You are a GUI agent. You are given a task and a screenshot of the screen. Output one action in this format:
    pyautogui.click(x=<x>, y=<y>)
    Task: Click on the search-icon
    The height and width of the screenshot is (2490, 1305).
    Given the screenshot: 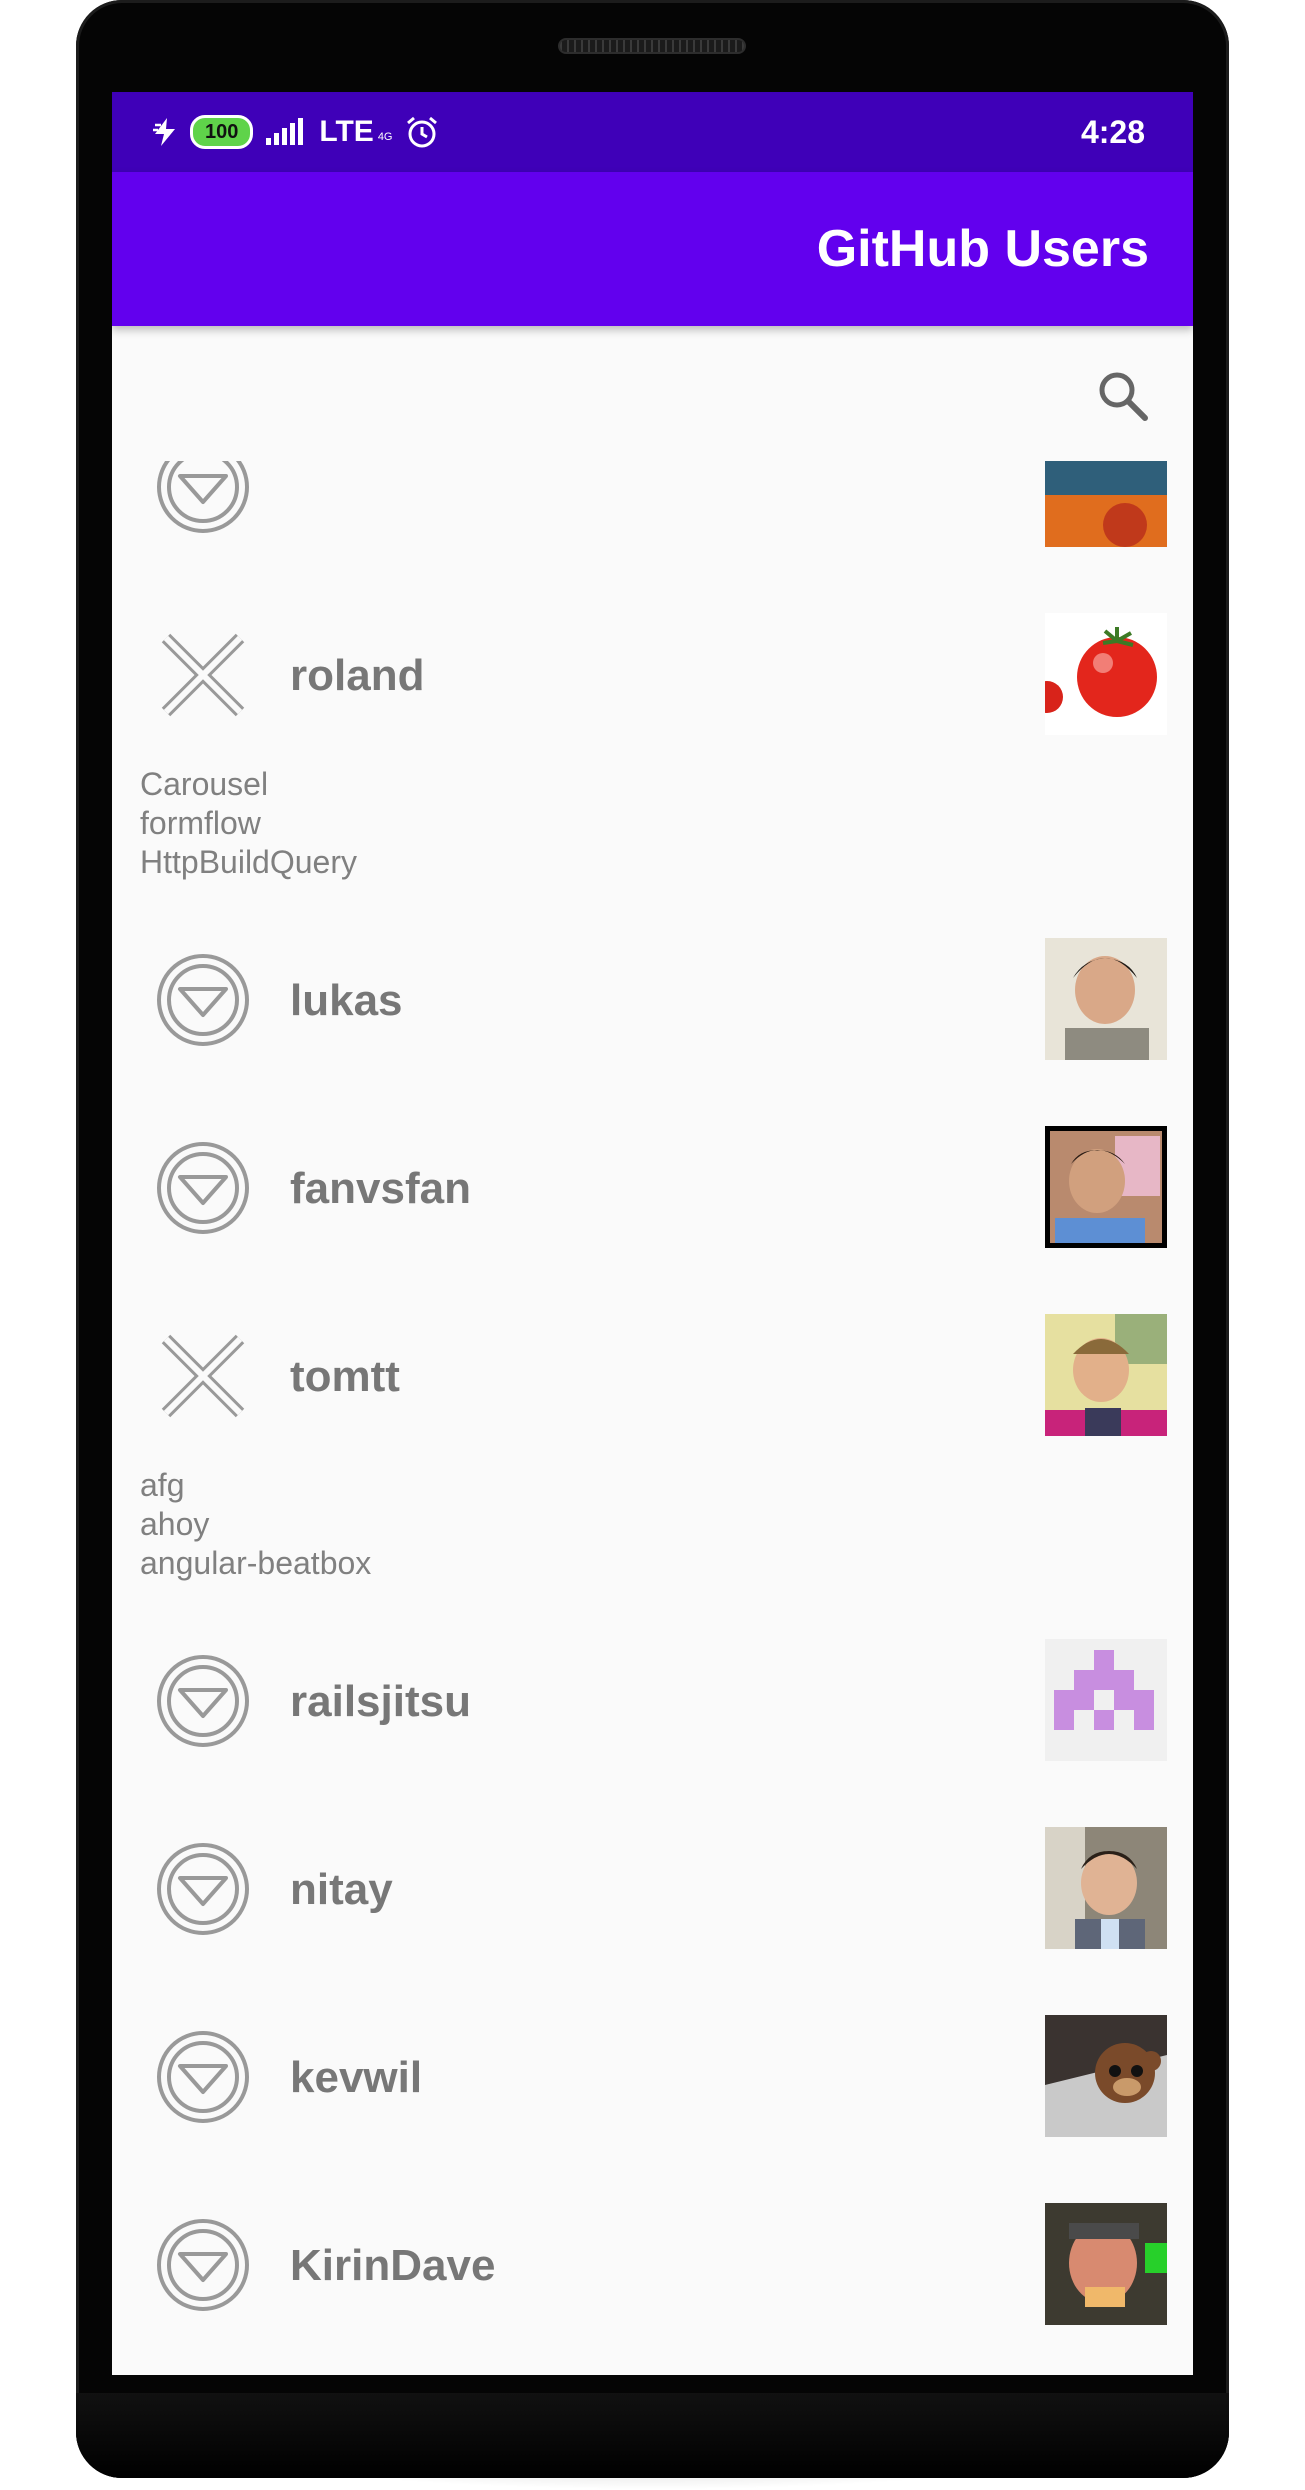 What is the action you would take?
    pyautogui.click(x=1123, y=396)
    